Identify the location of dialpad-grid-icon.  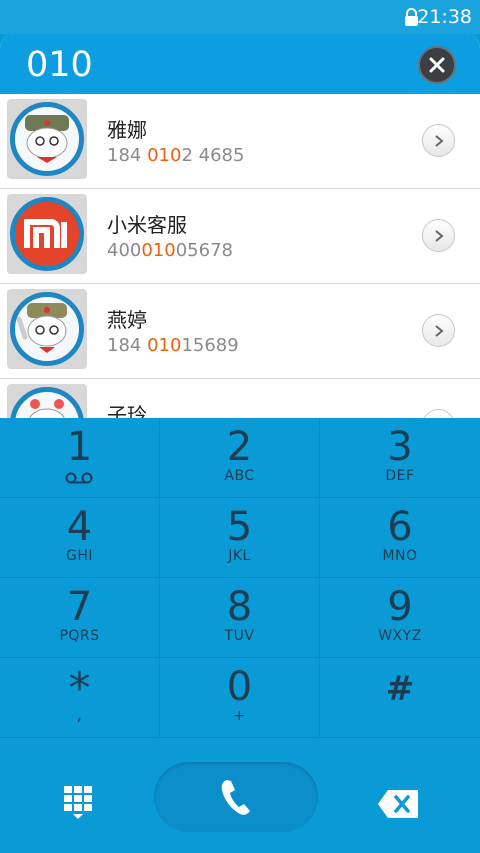
(78, 802).